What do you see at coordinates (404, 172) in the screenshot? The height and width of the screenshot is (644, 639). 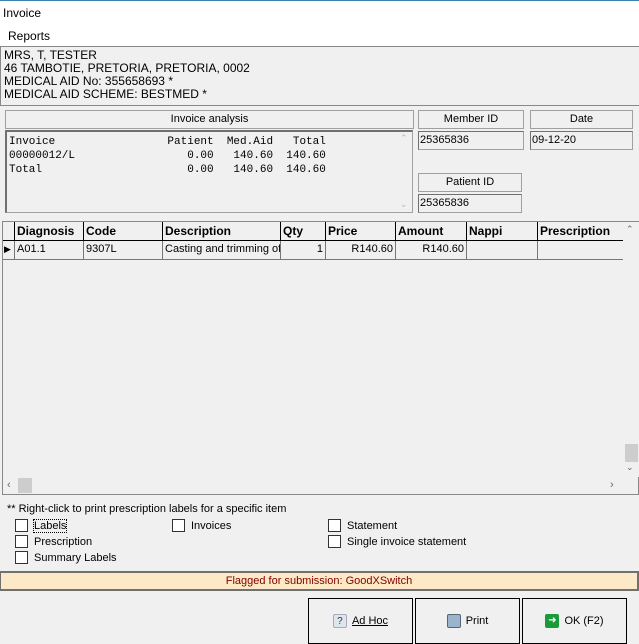 I see `analysis-scrollbar: ⌃ ⌄` at bounding box center [404, 172].